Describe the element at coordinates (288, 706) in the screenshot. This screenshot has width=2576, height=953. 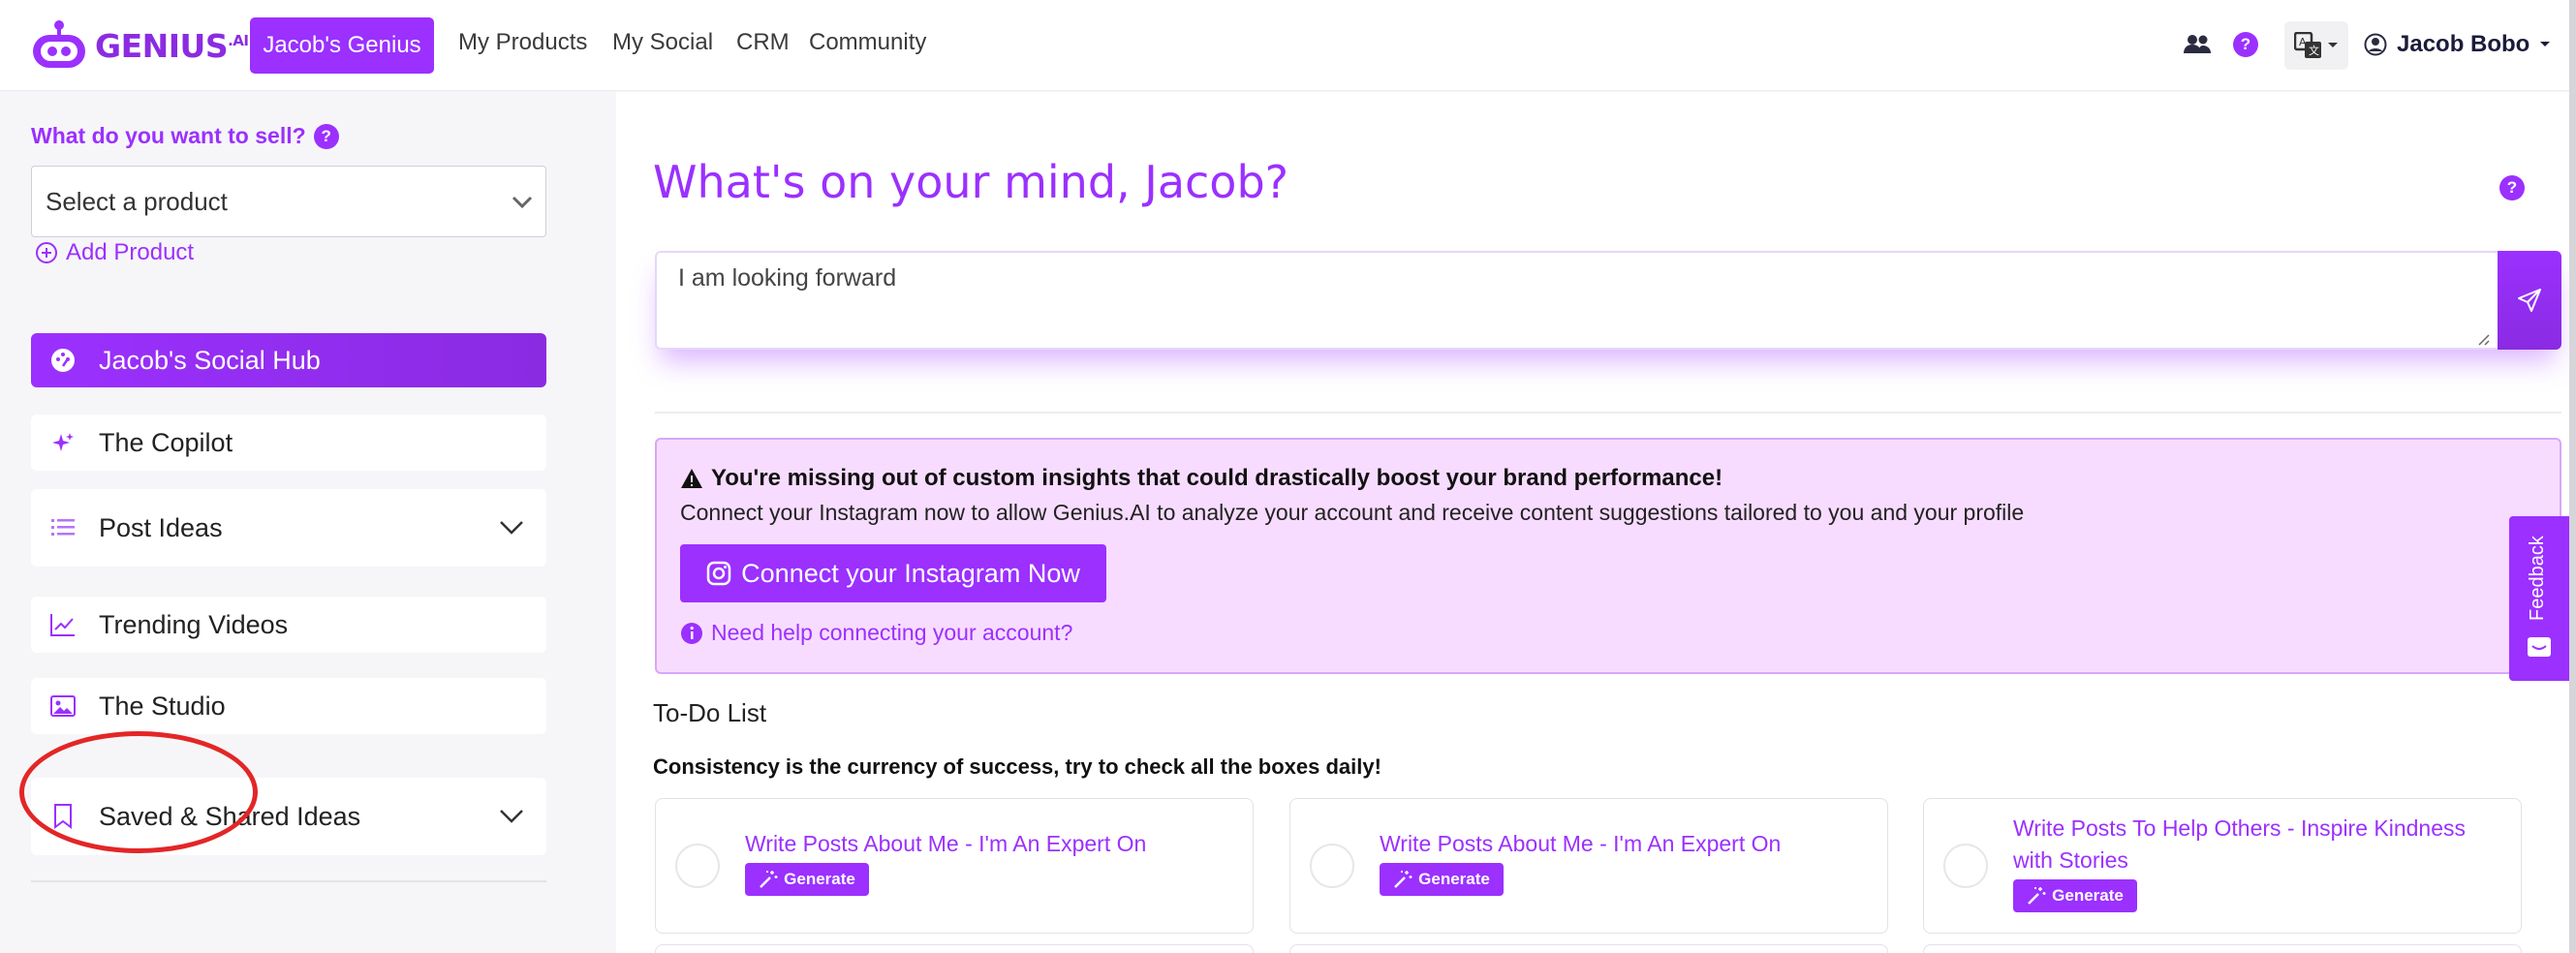
I see `sidebar-item-studio: The Studio` at that location.